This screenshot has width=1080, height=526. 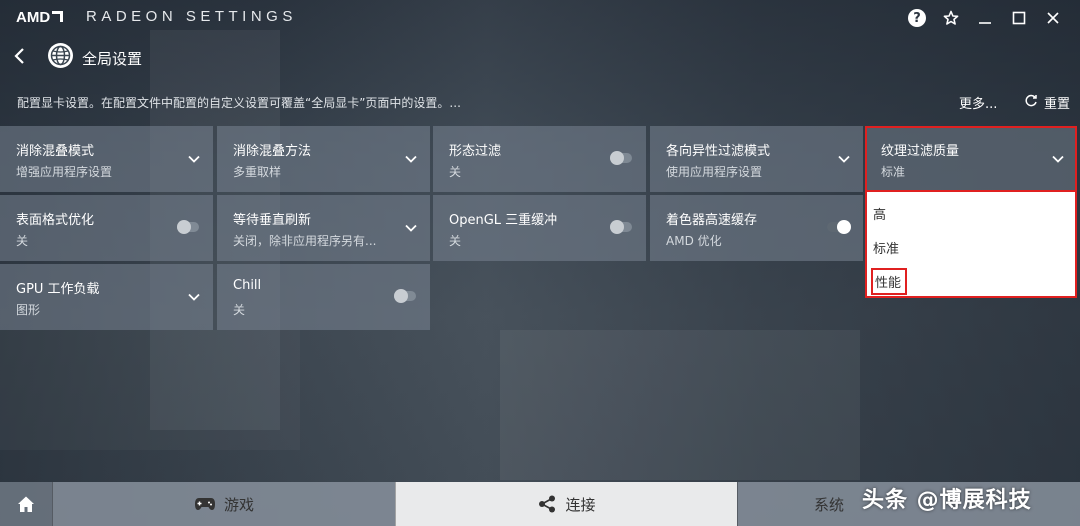 What do you see at coordinates (1053, 18) in the screenshot?
I see `close-icon` at bounding box center [1053, 18].